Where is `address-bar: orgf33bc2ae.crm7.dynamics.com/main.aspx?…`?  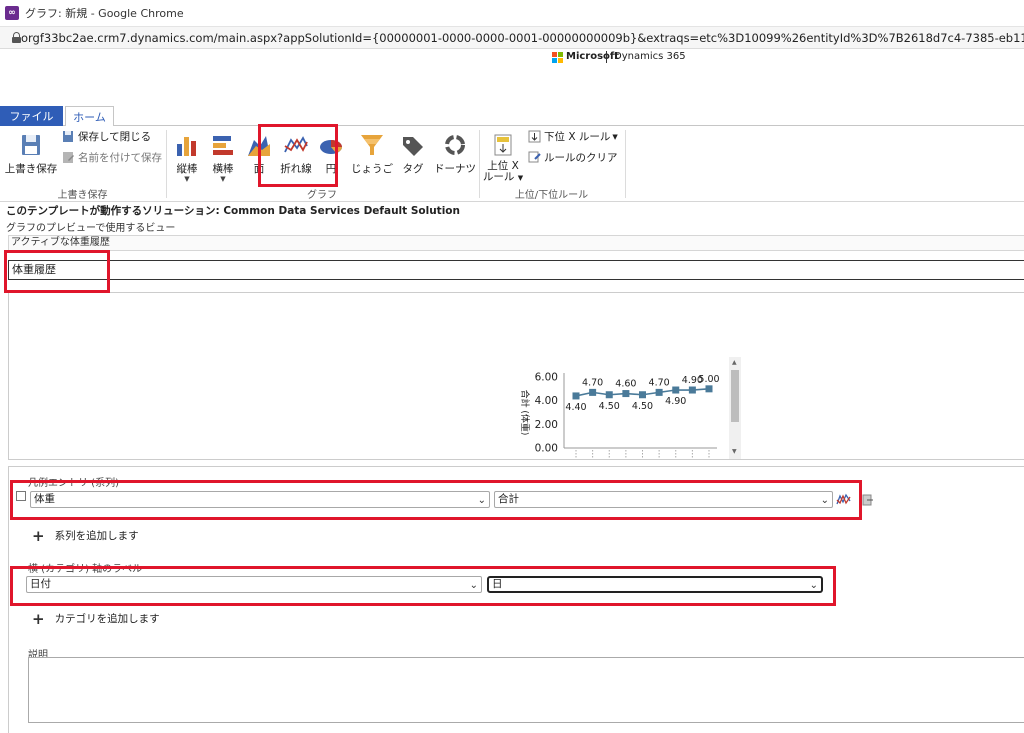 address-bar: orgf33bc2ae.crm7.dynamics.com/main.aspx?… is located at coordinates (512, 38).